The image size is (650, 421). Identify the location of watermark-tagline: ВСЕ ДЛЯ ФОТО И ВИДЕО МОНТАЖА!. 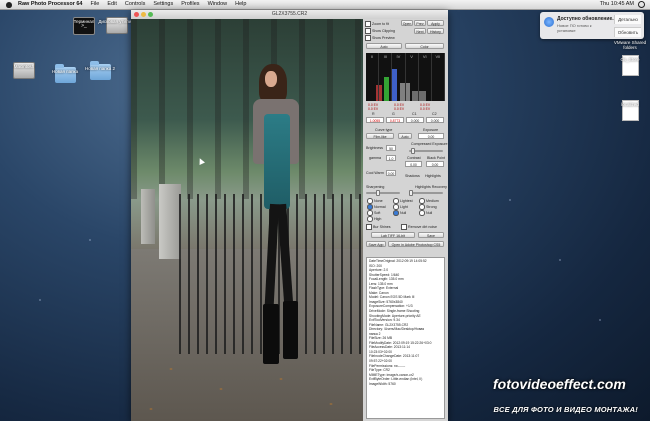
(565, 409).